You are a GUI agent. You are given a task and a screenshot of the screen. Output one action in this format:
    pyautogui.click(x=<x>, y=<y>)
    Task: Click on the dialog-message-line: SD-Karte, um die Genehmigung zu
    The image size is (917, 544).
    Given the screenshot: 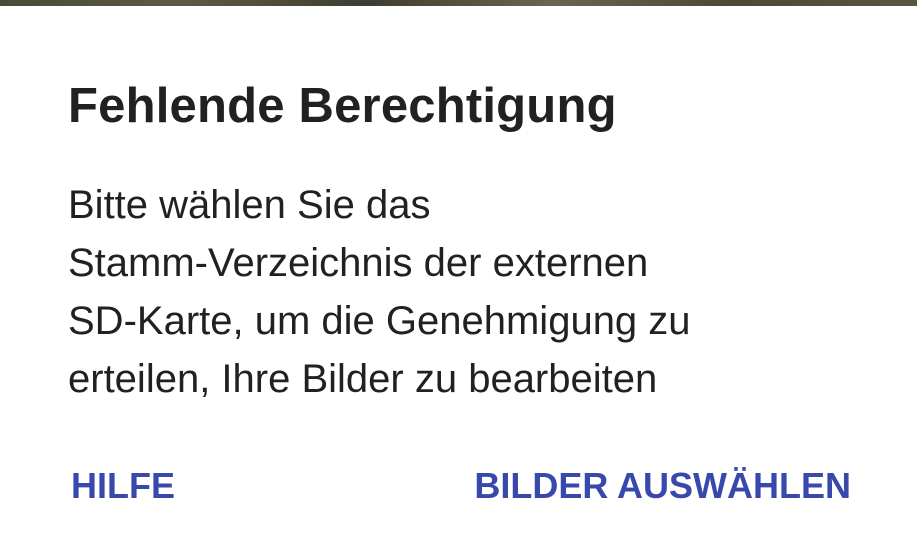 What is the action you would take?
    pyautogui.click(x=379, y=321)
    